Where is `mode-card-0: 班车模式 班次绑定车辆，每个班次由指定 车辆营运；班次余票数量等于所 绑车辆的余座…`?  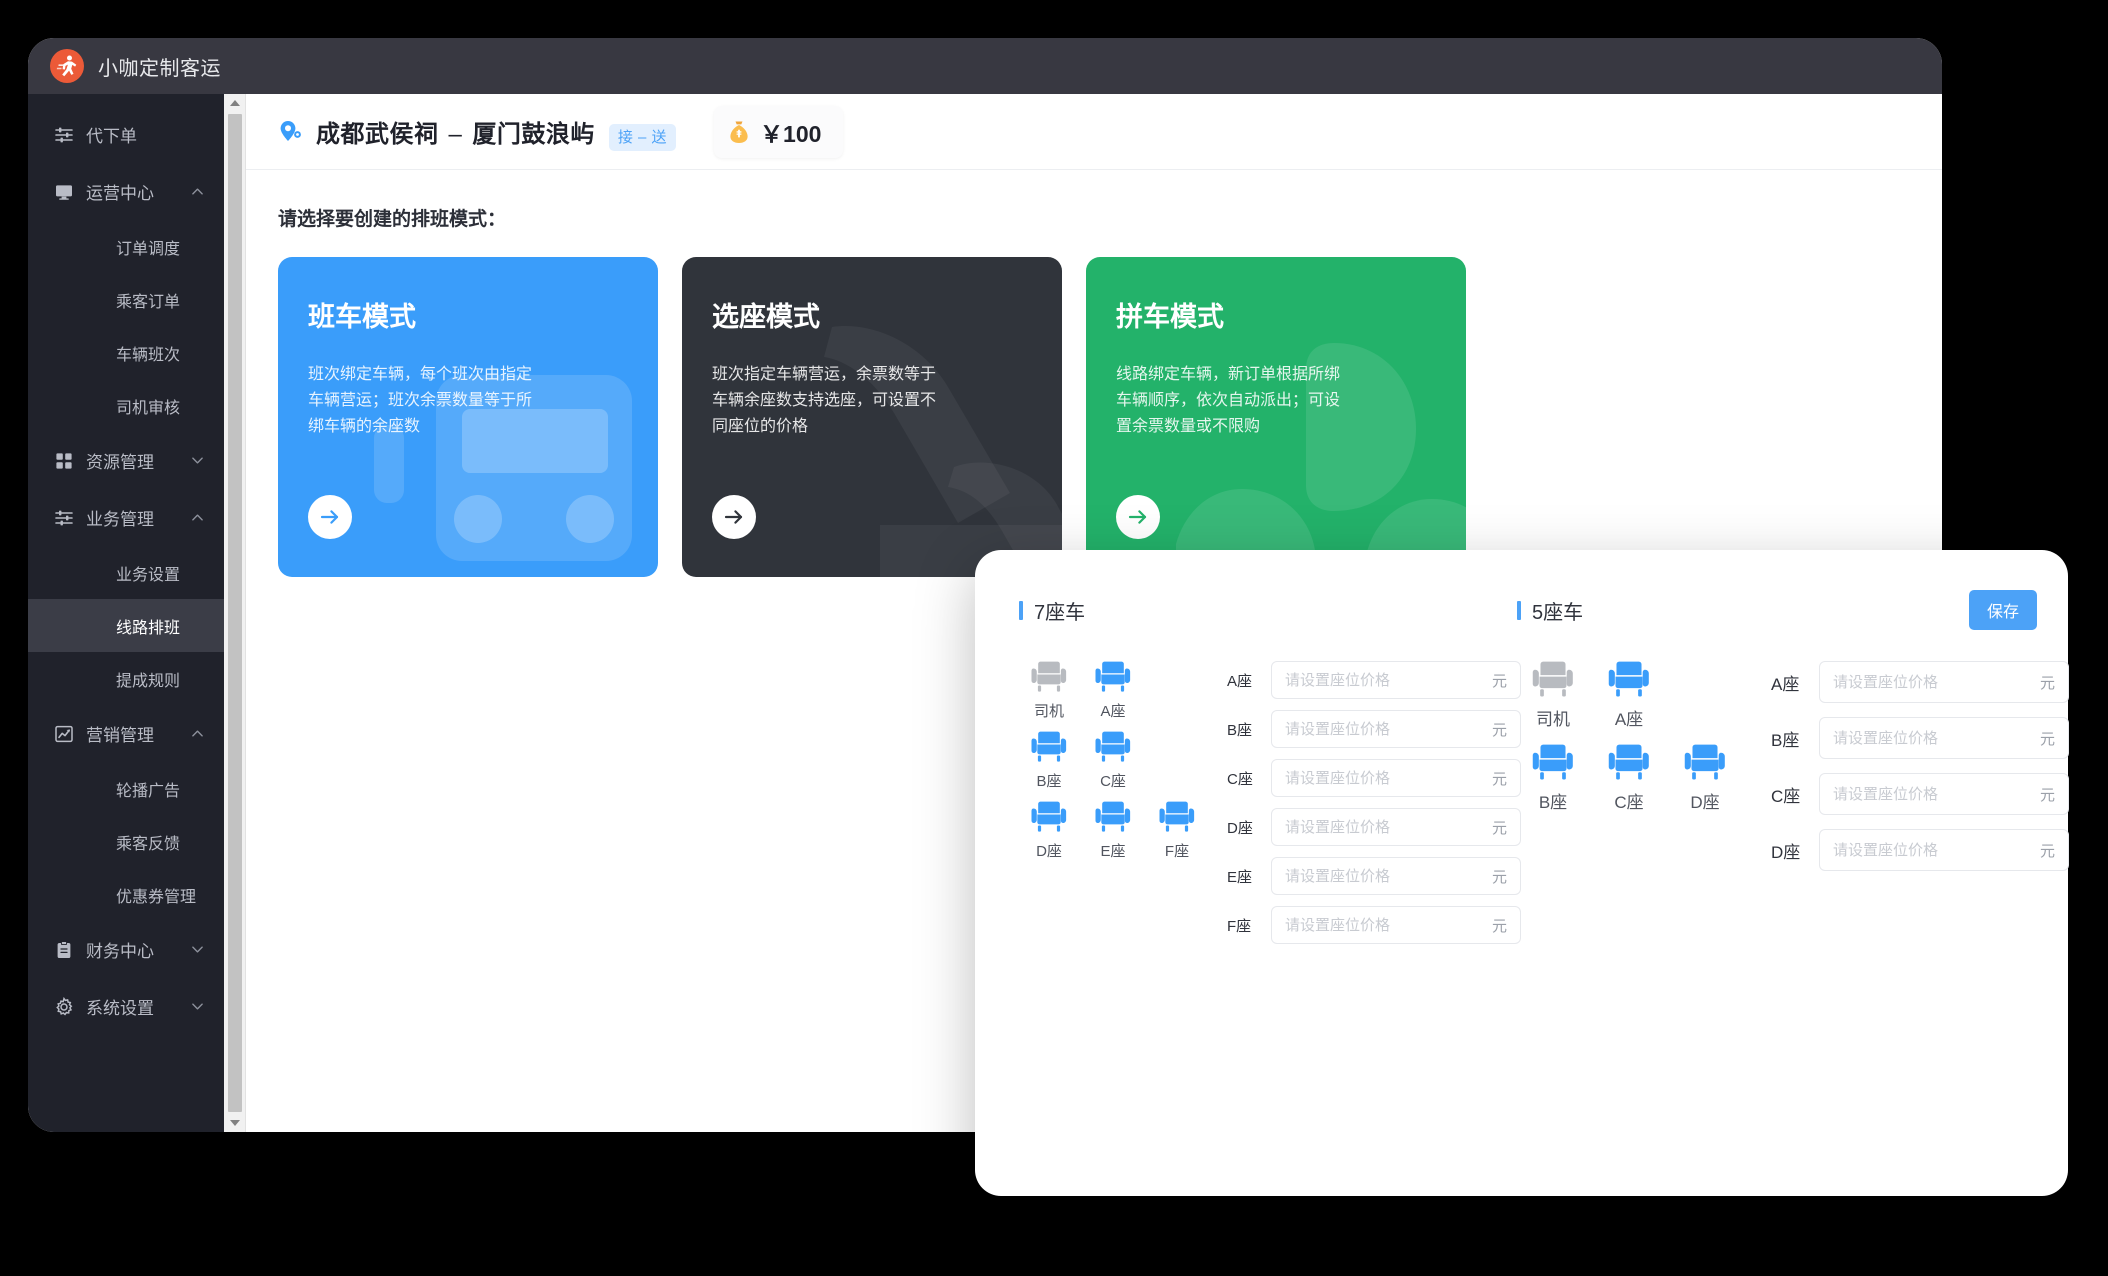
mode-card-0: 班车模式 班次绑定车辆，每个班次由指定 车辆营运；班次余票数量等于所 绑车辆的余座… is located at coordinates (468, 417).